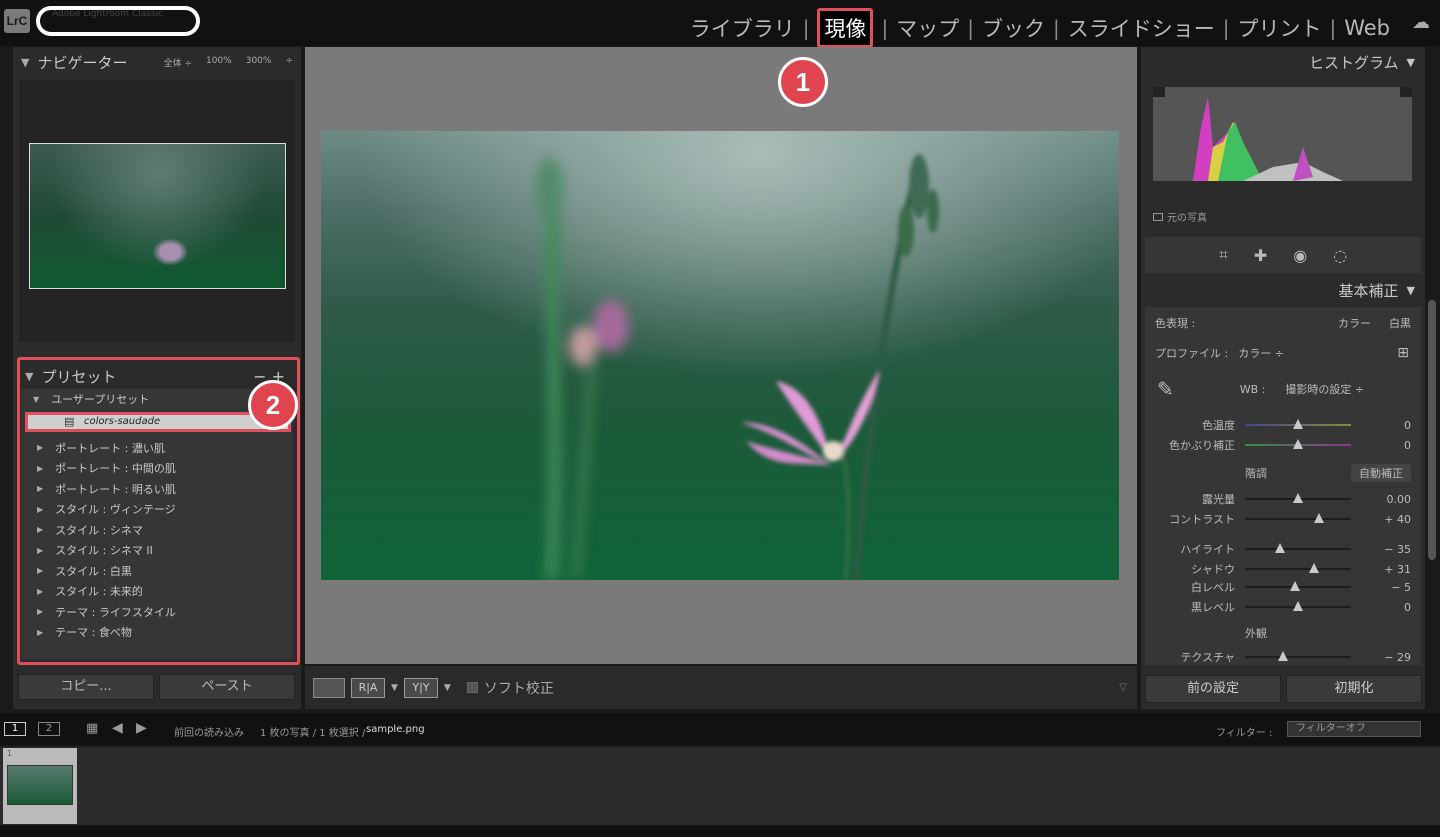 The height and width of the screenshot is (837, 1440). What do you see at coordinates (742, 28) in the screenshot?
I see `module-library: ライブラリ` at bounding box center [742, 28].